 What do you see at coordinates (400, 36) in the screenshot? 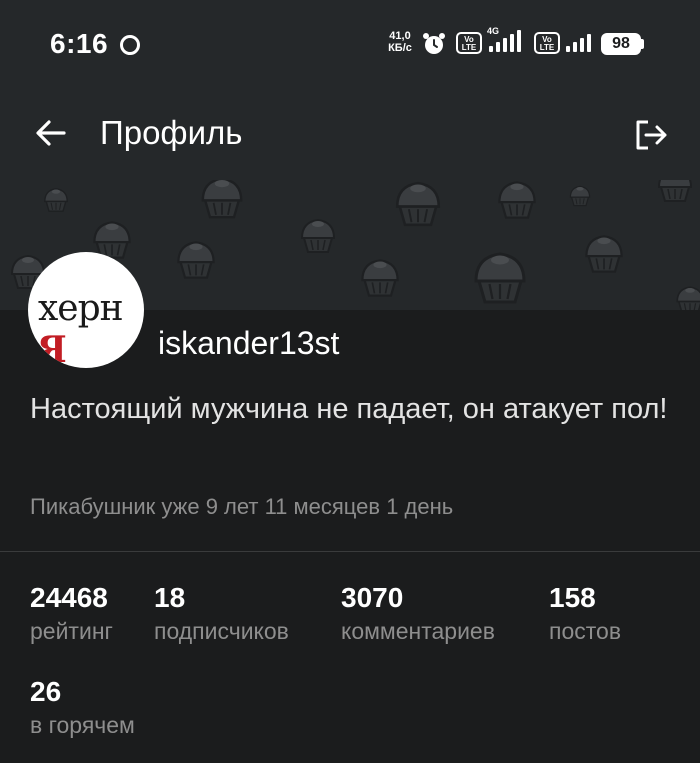
I see `network-speed-value: 41,0` at bounding box center [400, 36].